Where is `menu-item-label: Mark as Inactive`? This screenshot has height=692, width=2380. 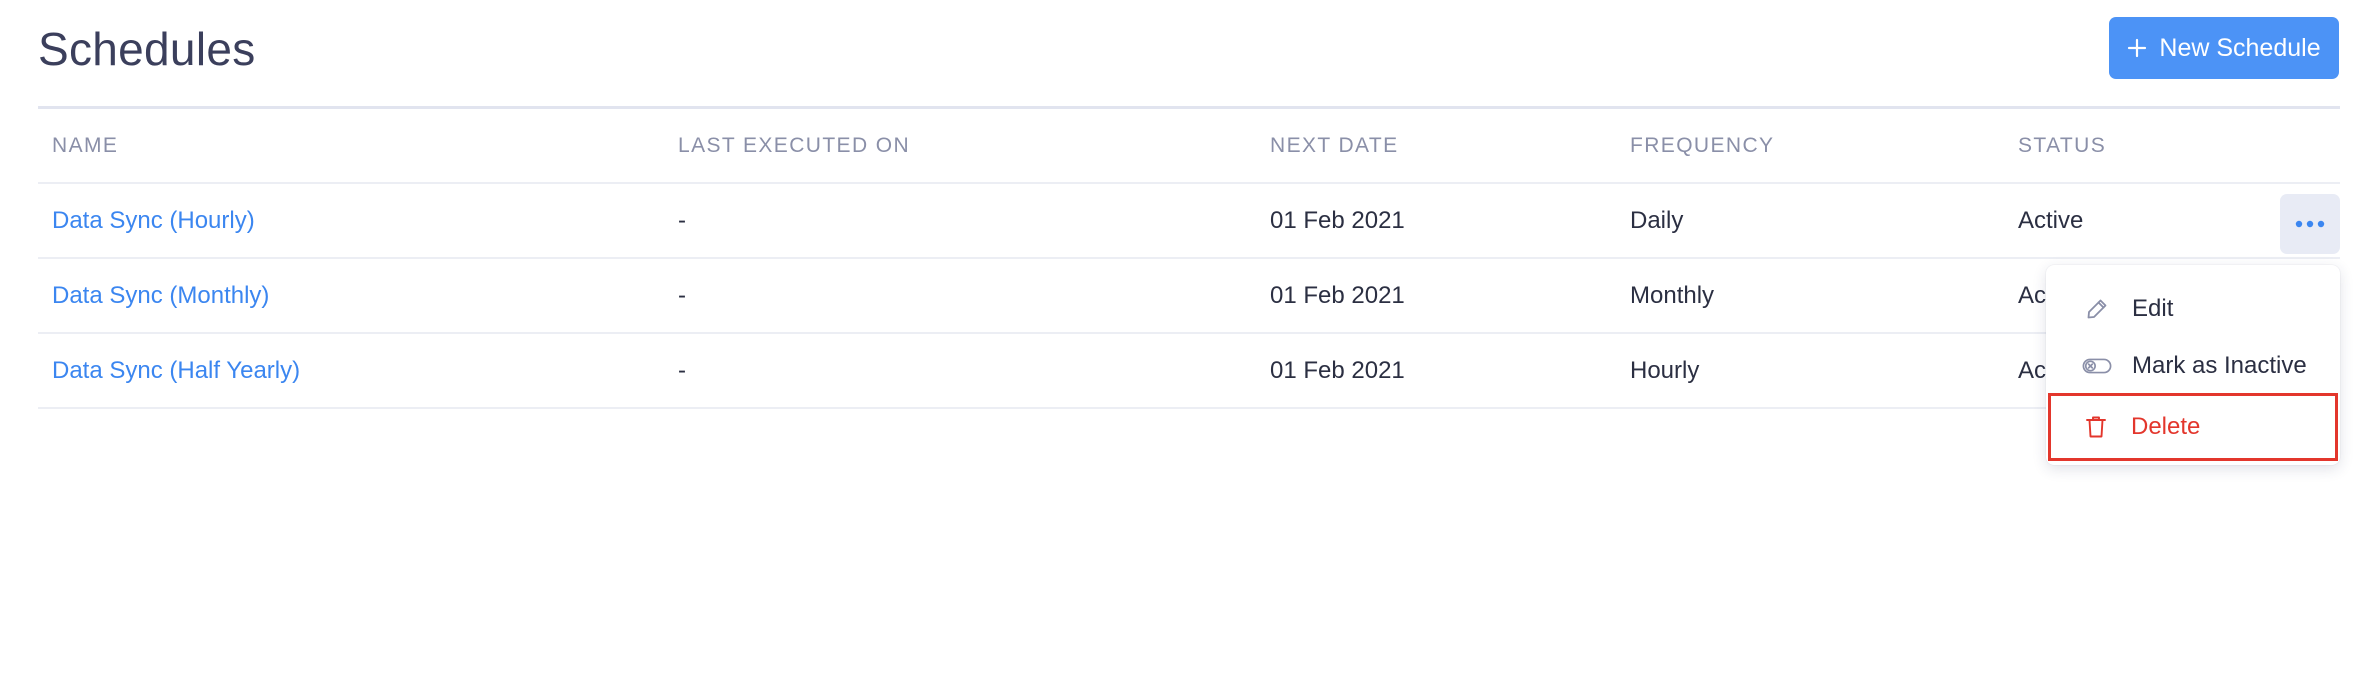
menu-item-label: Mark as Inactive is located at coordinates (2219, 365).